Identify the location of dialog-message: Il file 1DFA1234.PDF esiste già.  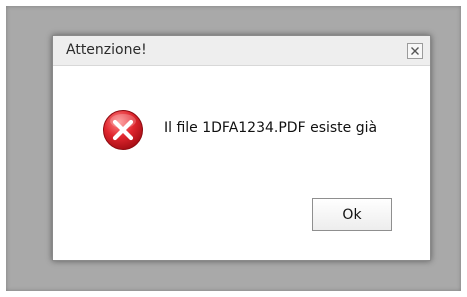
(271, 128).